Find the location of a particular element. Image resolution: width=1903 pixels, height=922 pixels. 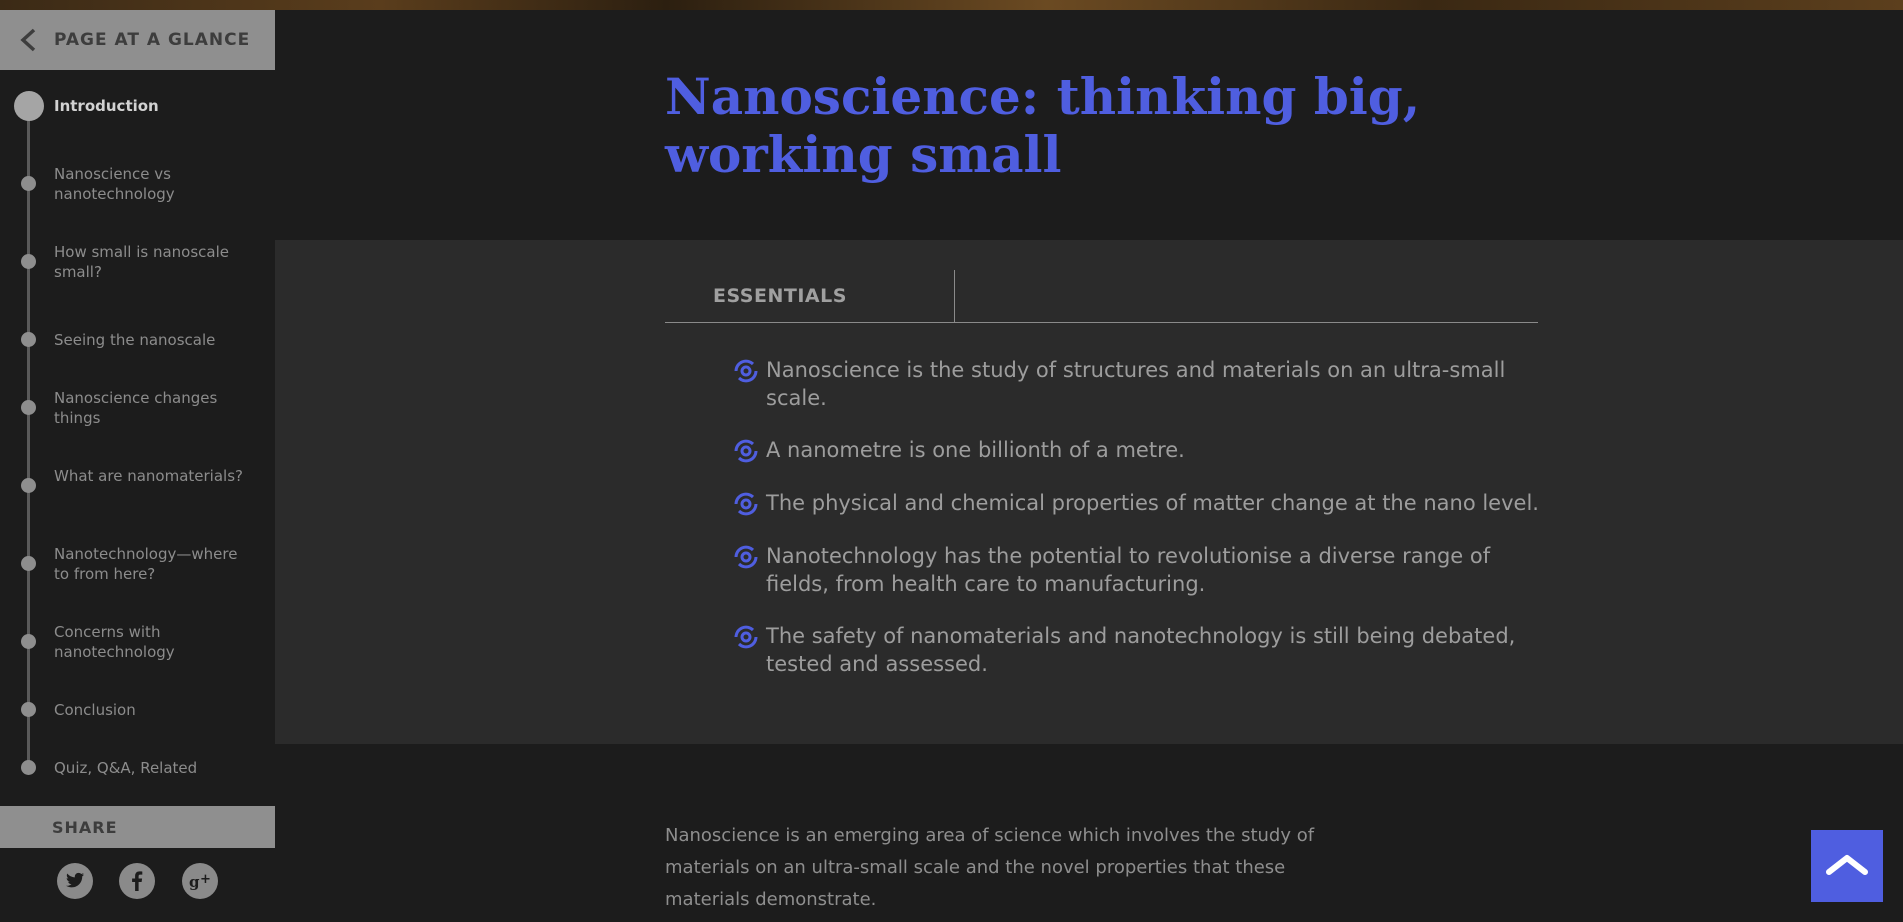

toc-item-nanotechnology-where-to: Nanotechnology—where to from here? is located at coordinates (137, 564).